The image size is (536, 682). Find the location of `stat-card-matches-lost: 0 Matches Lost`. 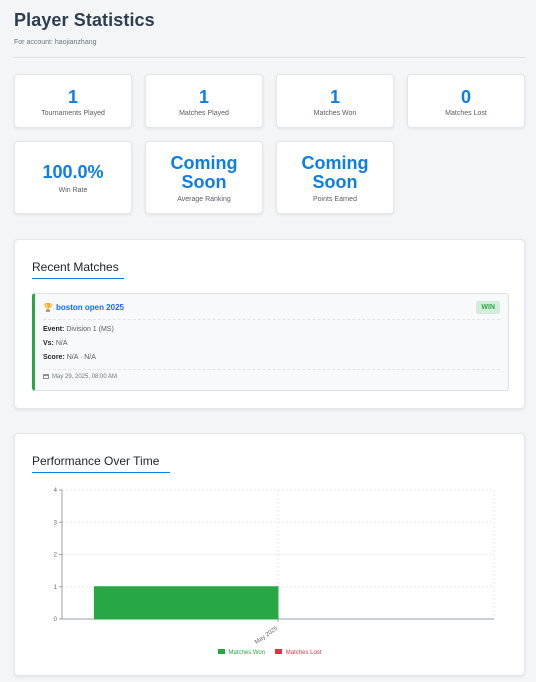

stat-card-matches-lost: 0 Matches Lost is located at coordinates (466, 101).